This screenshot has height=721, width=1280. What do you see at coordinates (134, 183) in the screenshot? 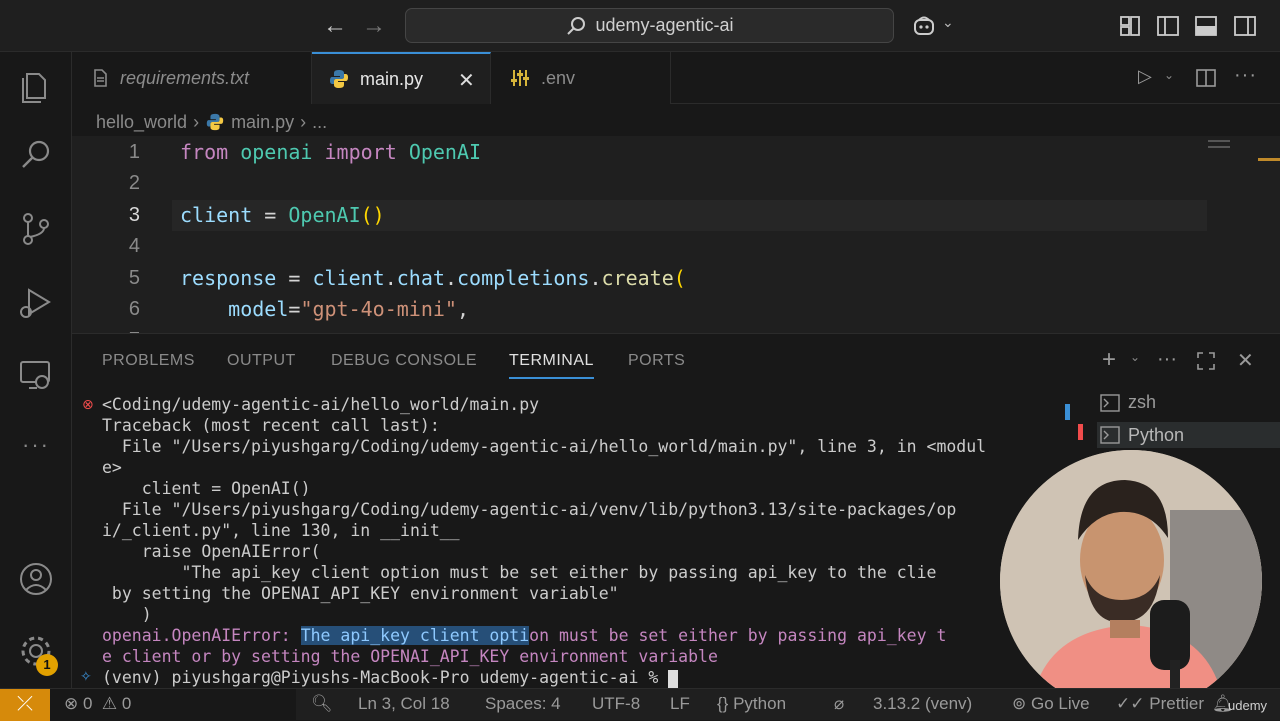
I see `line-number: 2` at bounding box center [134, 183].